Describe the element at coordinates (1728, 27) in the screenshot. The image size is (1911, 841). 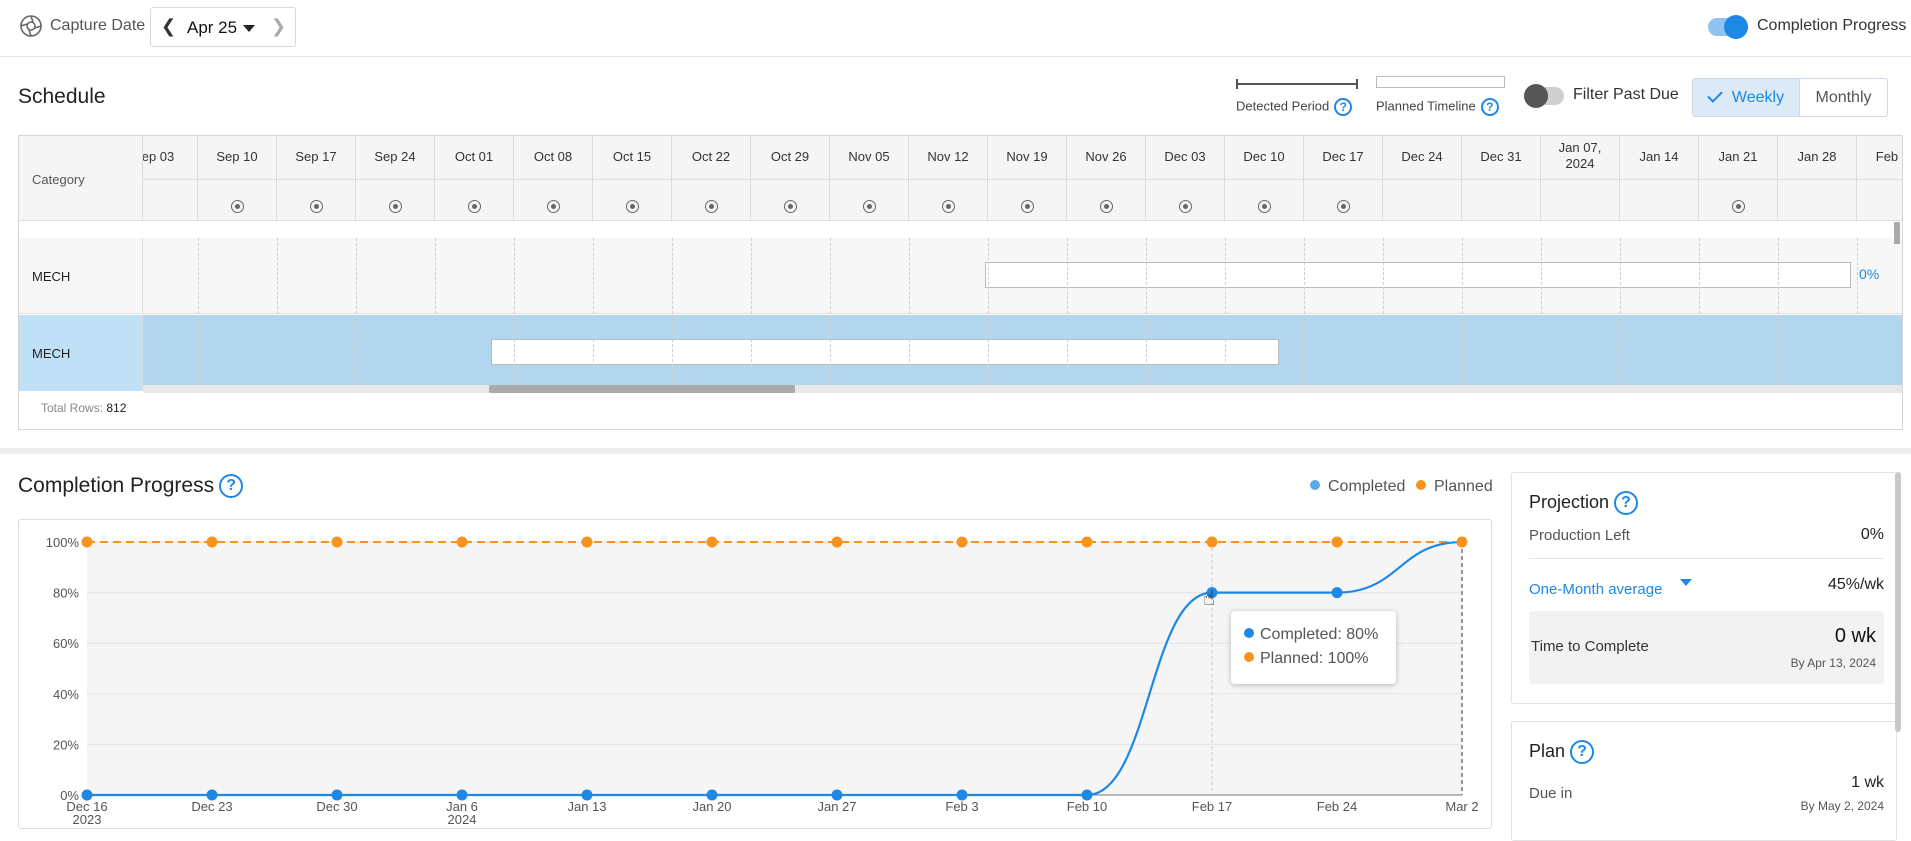
I see `completion-progress-toggle` at that location.